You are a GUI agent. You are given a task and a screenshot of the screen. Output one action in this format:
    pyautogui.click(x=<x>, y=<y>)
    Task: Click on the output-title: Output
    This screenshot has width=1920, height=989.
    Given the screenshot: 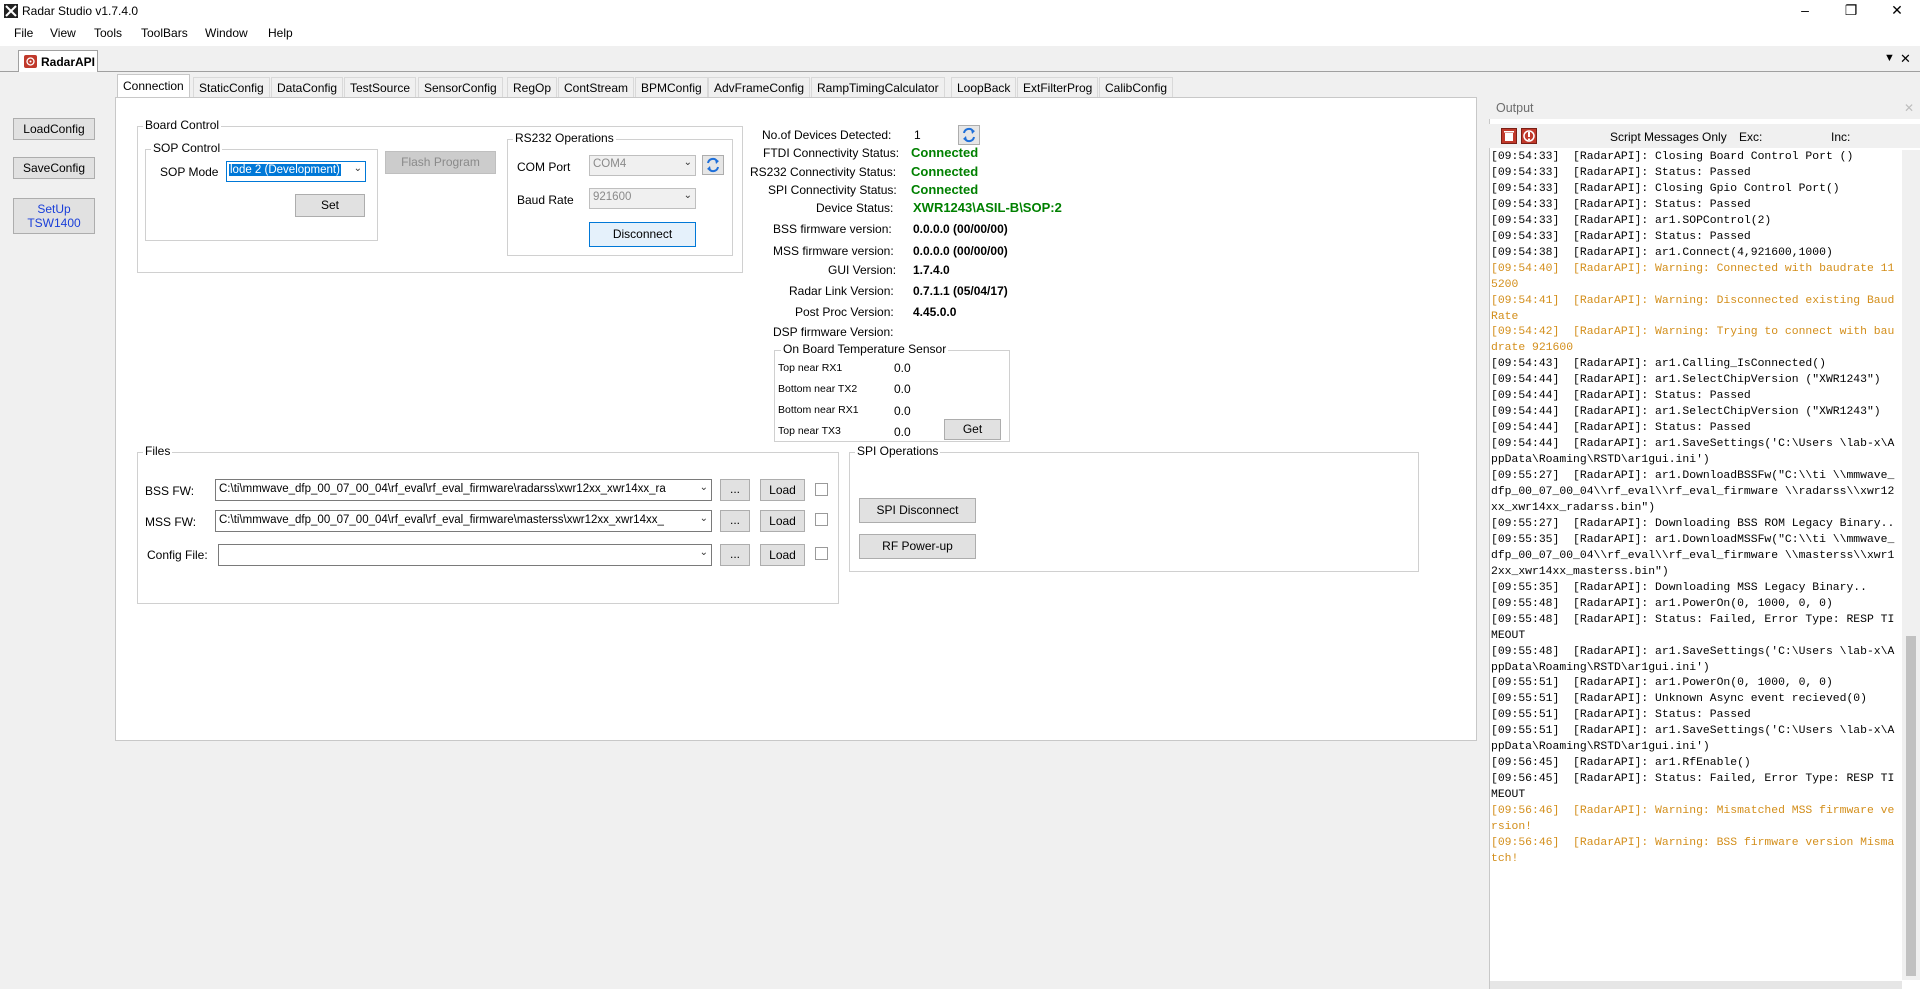 What is the action you would take?
    pyautogui.click(x=1515, y=108)
    